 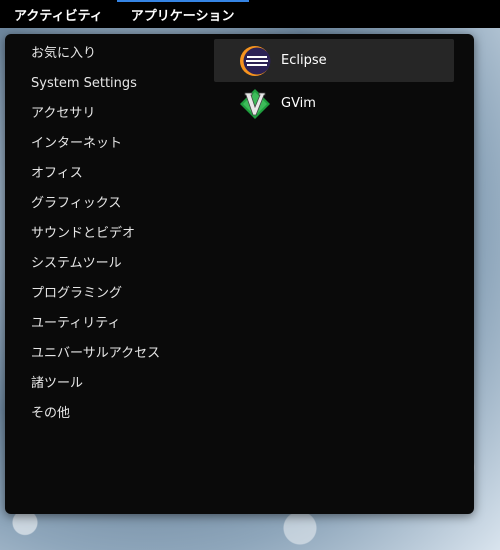 What do you see at coordinates (121, 114) in the screenshot?
I see `category-accessories: アクセサリ` at bounding box center [121, 114].